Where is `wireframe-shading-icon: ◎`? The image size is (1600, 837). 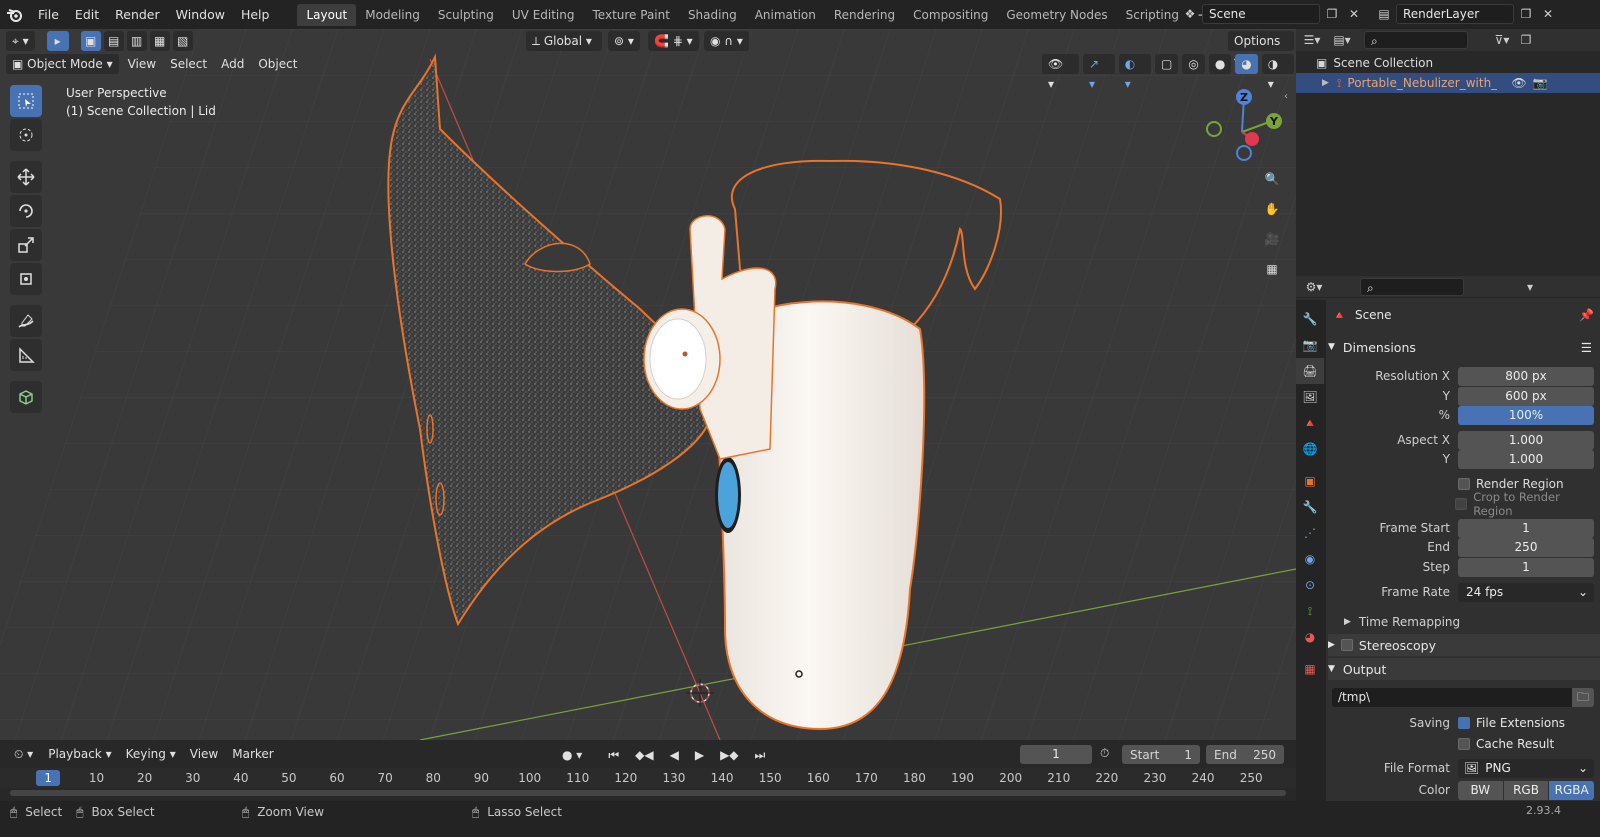
wireframe-shading-icon: ◎ is located at coordinates (1193, 64).